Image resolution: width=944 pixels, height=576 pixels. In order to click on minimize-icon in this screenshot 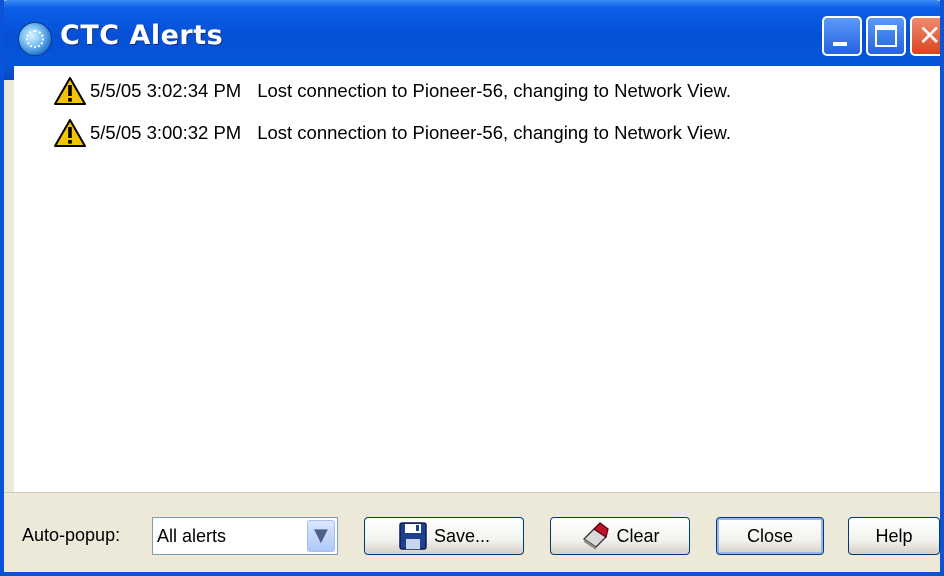, I will do `click(840, 44)`.